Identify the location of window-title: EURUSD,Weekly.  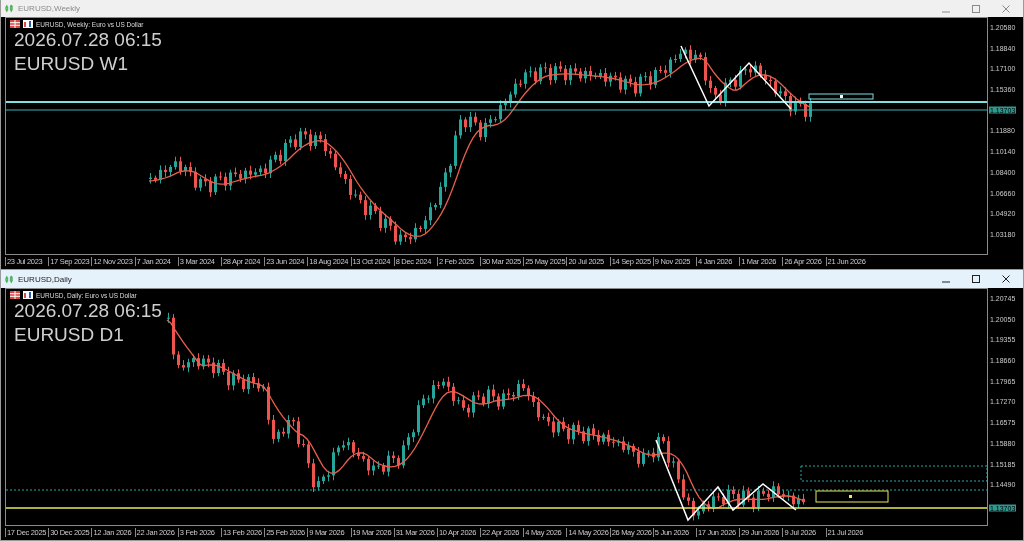
(49, 8).